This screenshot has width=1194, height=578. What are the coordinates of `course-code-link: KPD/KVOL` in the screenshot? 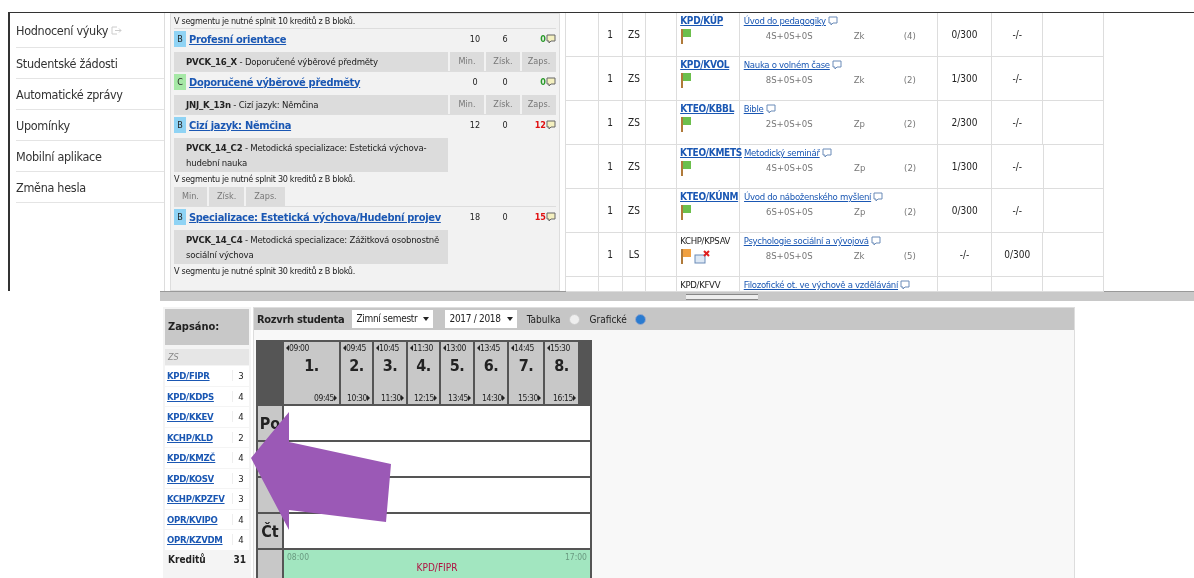 It's located at (705, 64).